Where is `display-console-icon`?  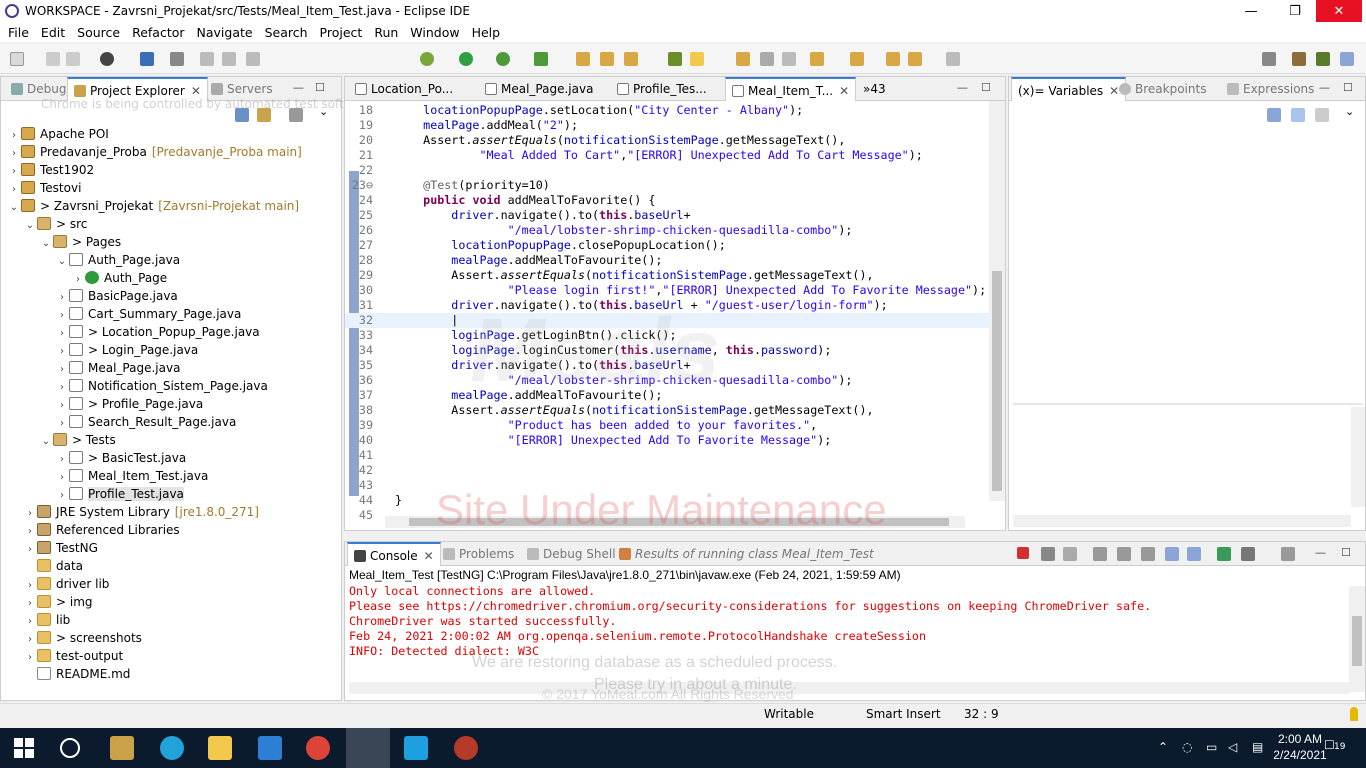
display-console-icon is located at coordinates (1248, 554).